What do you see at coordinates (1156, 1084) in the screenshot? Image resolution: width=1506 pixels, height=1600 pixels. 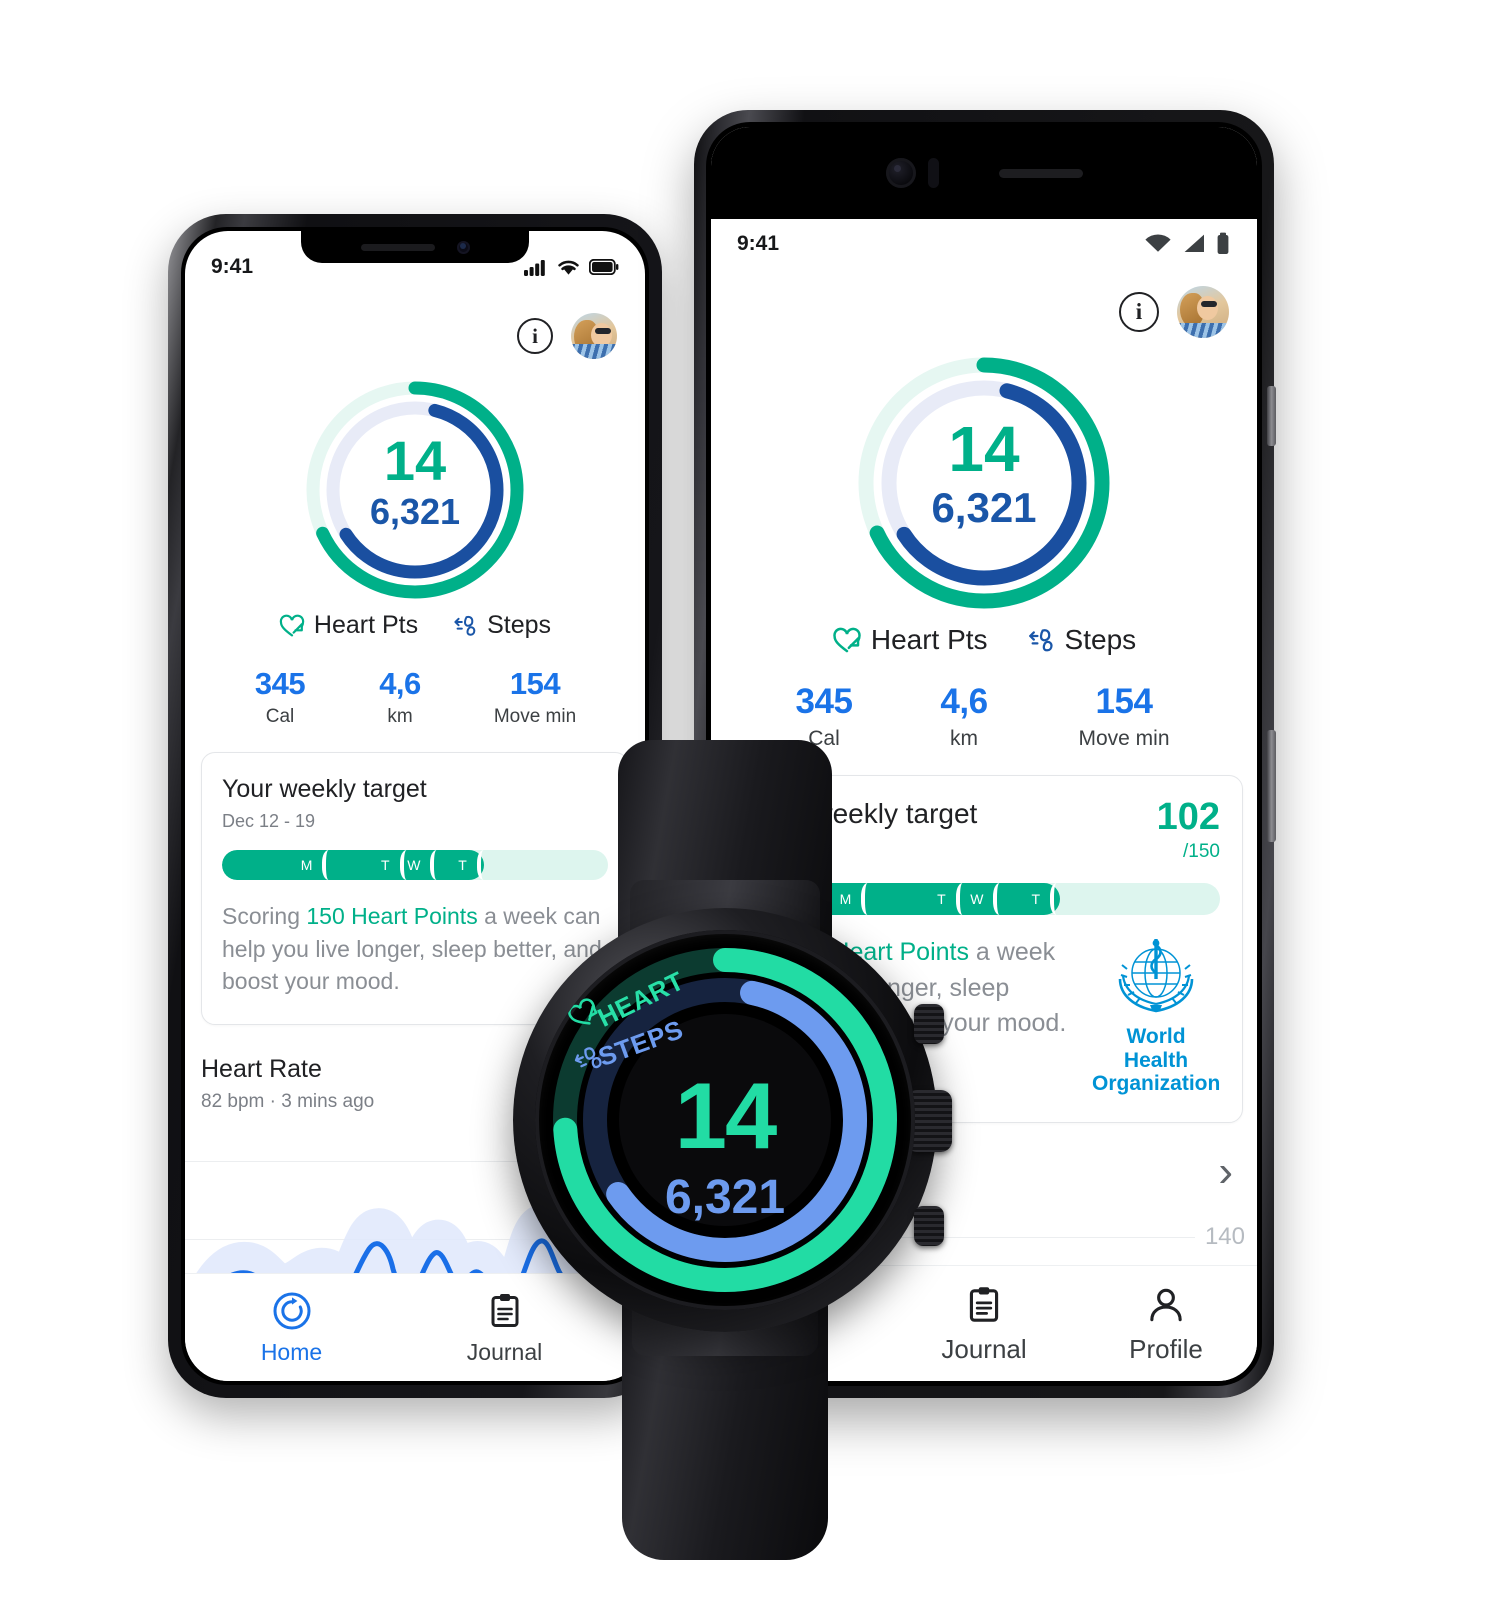 I see `who-line2: Organization` at bounding box center [1156, 1084].